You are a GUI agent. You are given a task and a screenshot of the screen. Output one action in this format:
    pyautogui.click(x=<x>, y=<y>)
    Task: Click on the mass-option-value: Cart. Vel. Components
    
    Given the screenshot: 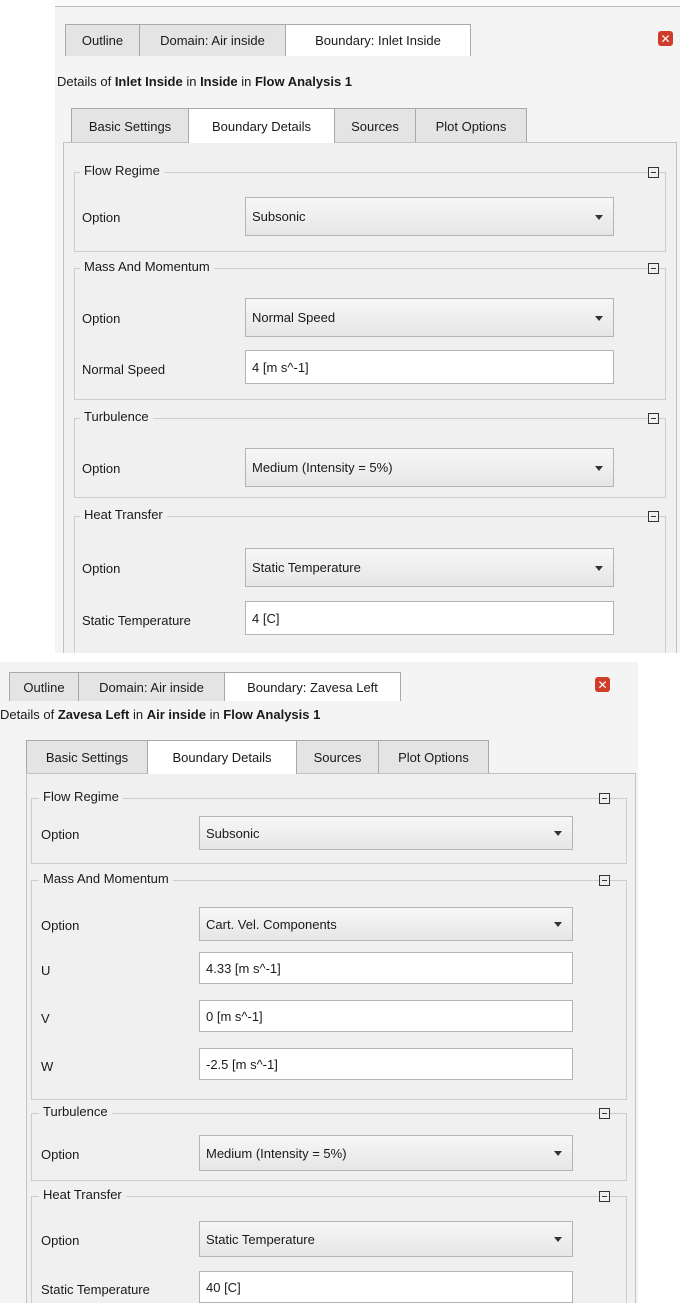 What is the action you would take?
    pyautogui.click(x=271, y=924)
    